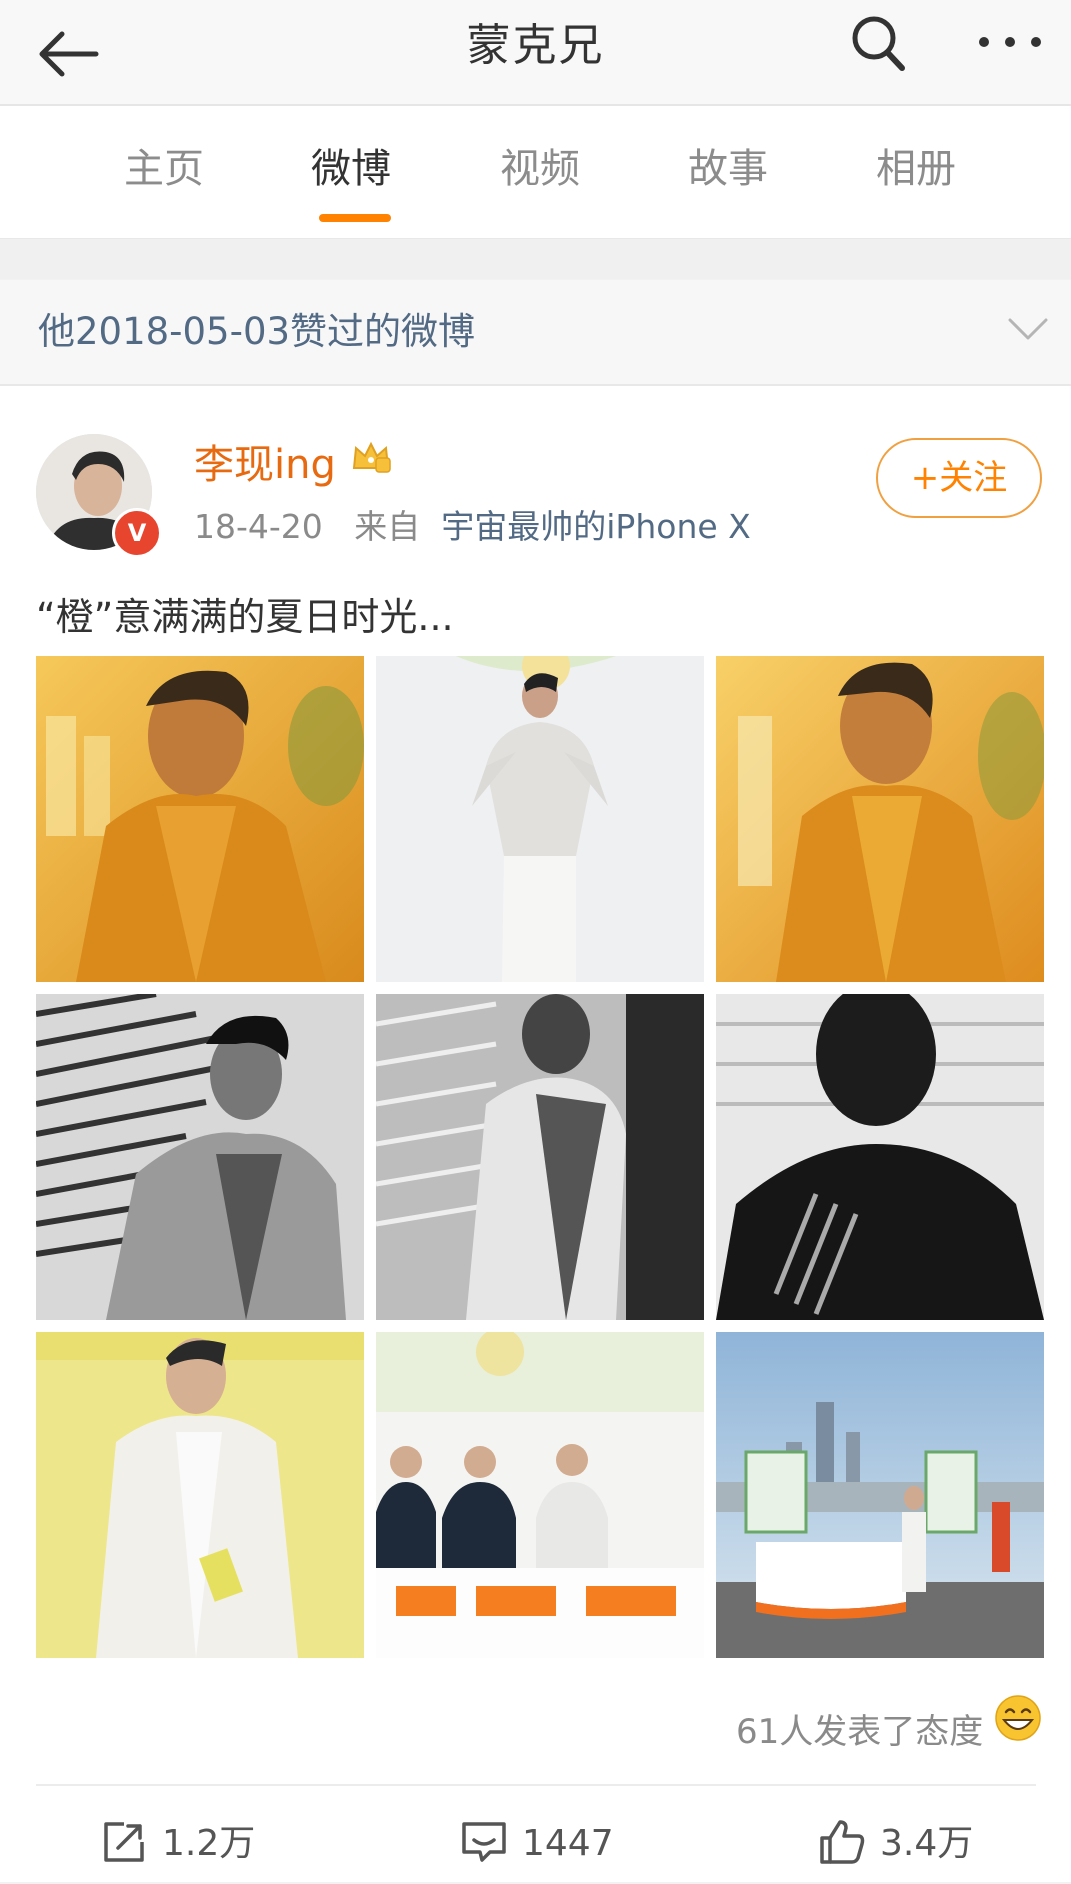 The height and width of the screenshot is (1884, 1071). What do you see at coordinates (535, 259) in the screenshot?
I see `section-gap` at bounding box center [535, 259].